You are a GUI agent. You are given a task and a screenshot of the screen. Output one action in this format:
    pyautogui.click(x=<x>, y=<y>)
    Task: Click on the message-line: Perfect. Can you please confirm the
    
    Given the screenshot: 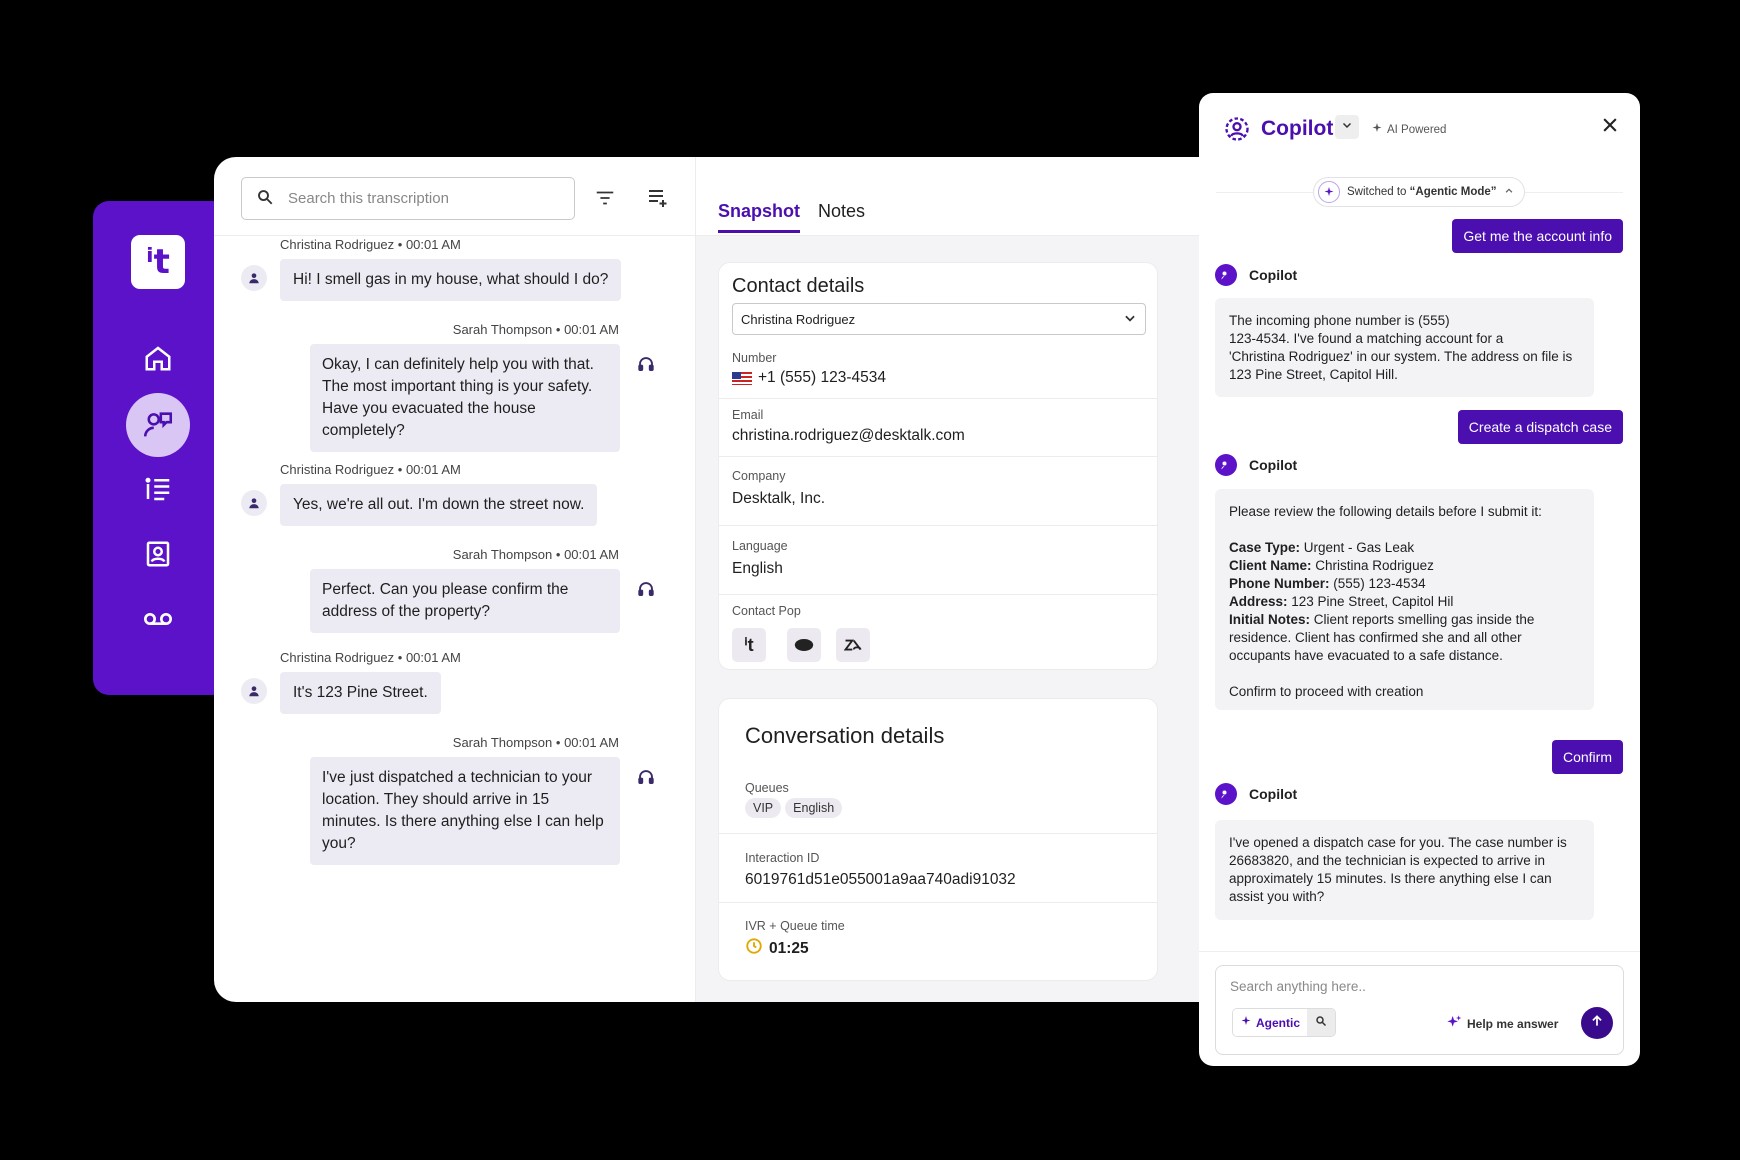 What is the action you would take?
    pyautogui.click(x=445, y=589)
    